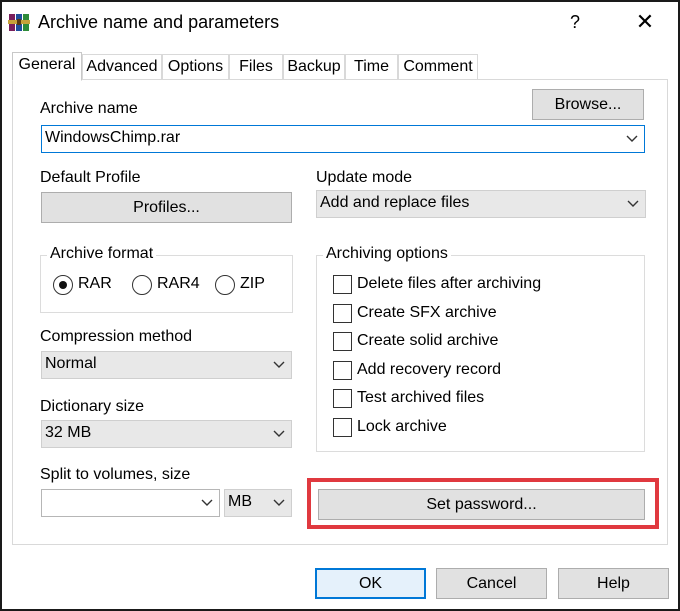  Describe the element at coordinates (387, 254) in the screenshot. I see `archiving-options-title: Archiving options` at that location.